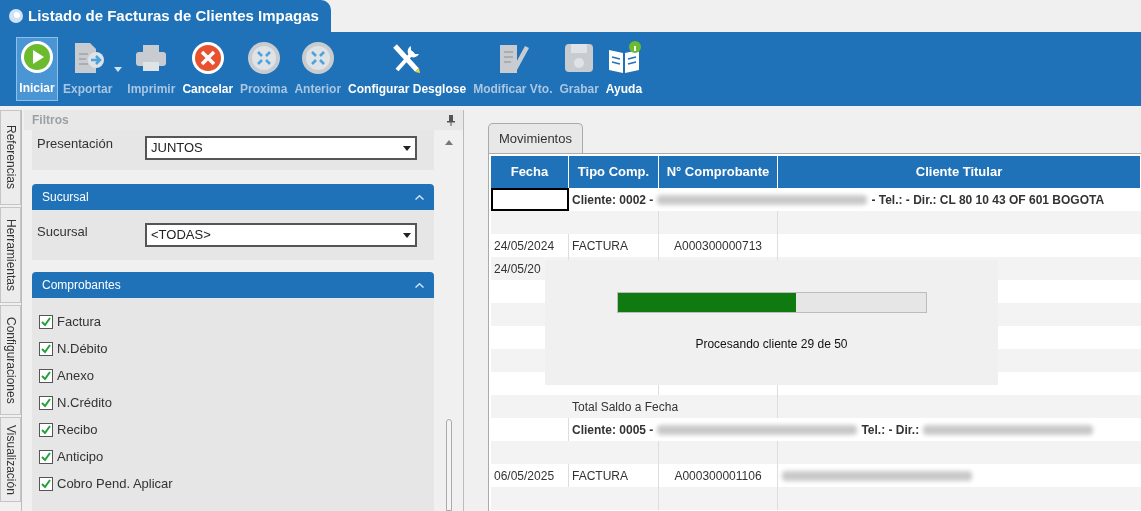 Image resolution: width=1141 pixels, height=511 pixels. Describe the element at coordinates (10, 459) in the screenshot. I see `side-tab: Visualización` at that location.